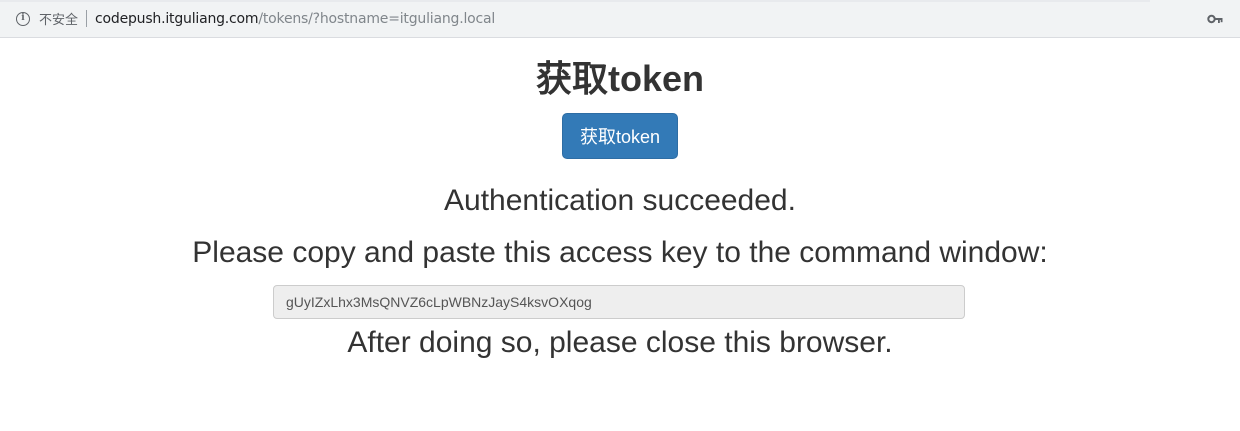 Image resolution: width=1240 pixels, height=431 pixels. Describe the element at coordinates (620, 136) in the screenshot. I see `get-token-button: 获取token` at that location.